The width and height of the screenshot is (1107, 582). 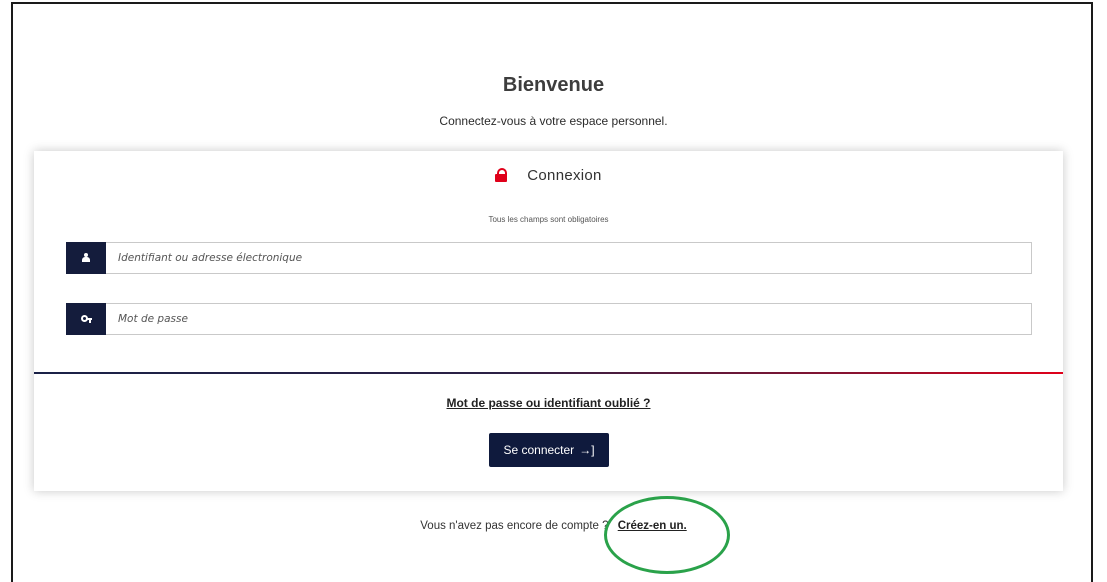 I want to click on card-title-row: Connexion, so click(x=548, y=175).